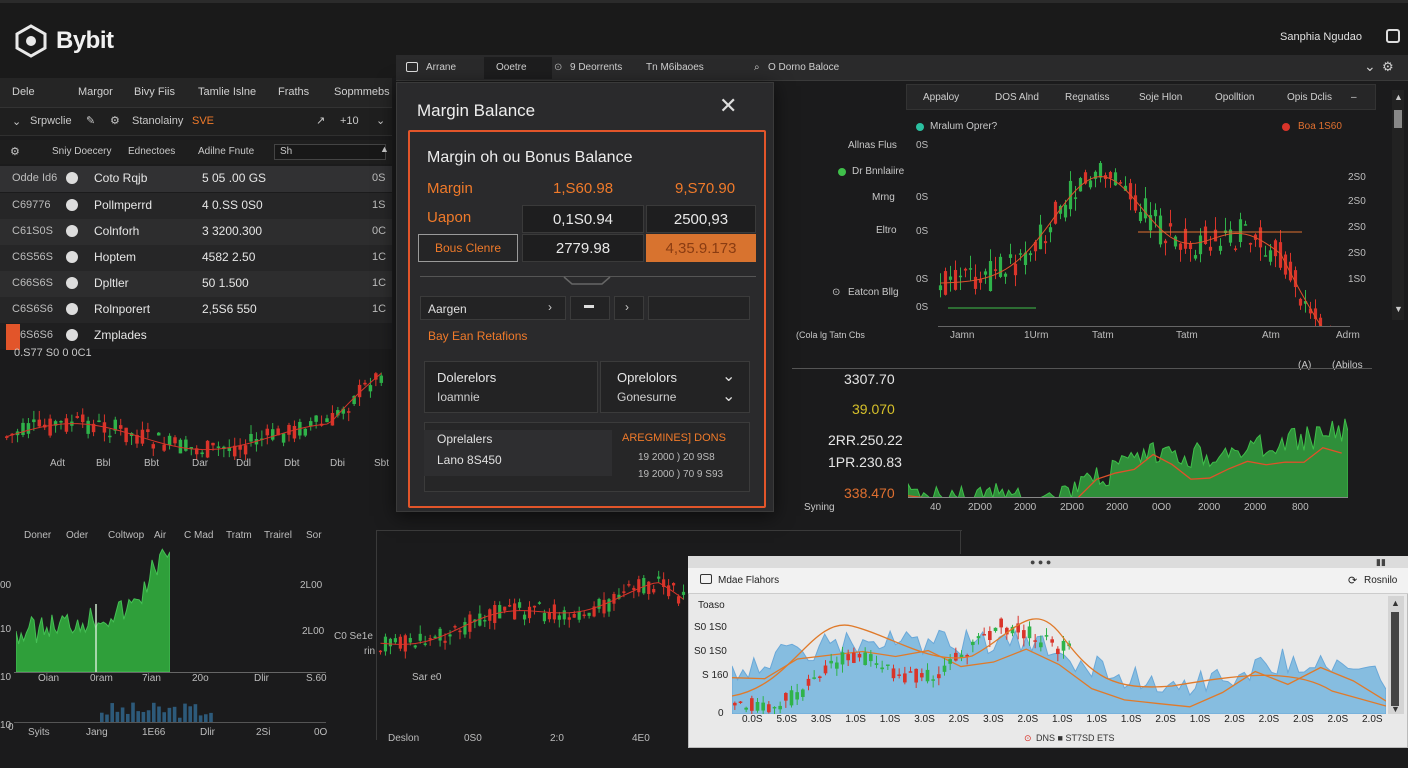  I want to click on sub-mid-label: Stanolainy, so click(157, 121).